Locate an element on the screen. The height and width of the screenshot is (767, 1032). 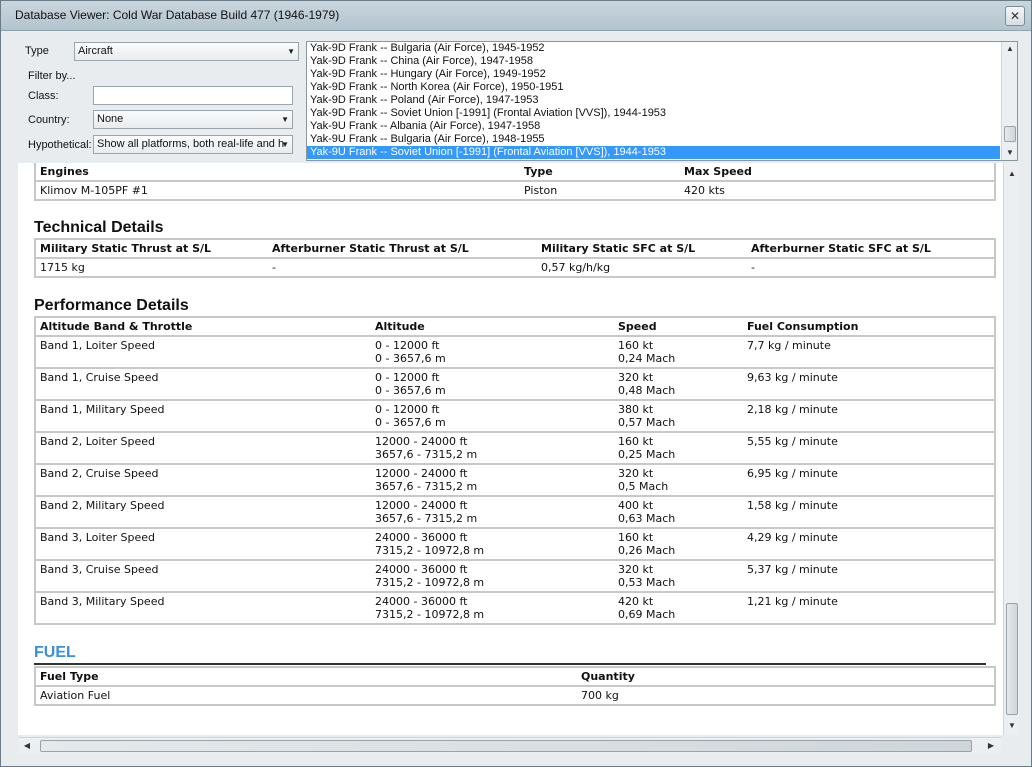
type-label: Type is located at coordinates (37, 51).